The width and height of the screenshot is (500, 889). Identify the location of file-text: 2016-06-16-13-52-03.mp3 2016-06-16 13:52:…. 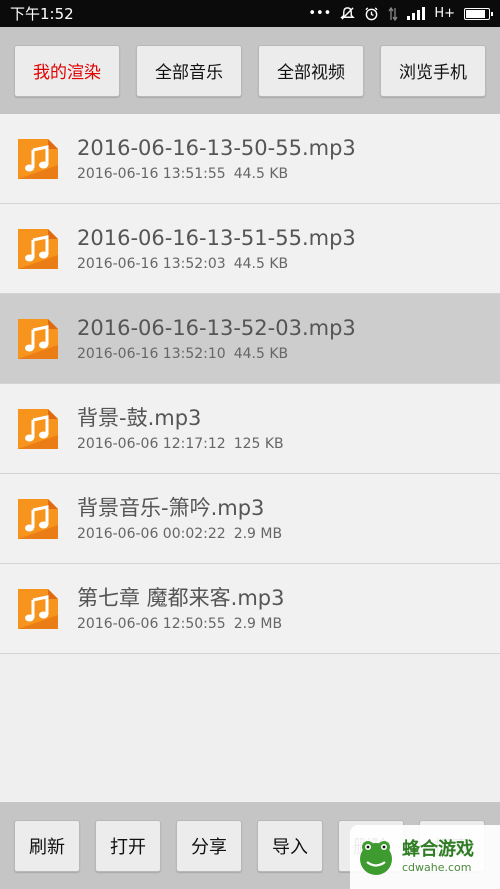
(216, 339).